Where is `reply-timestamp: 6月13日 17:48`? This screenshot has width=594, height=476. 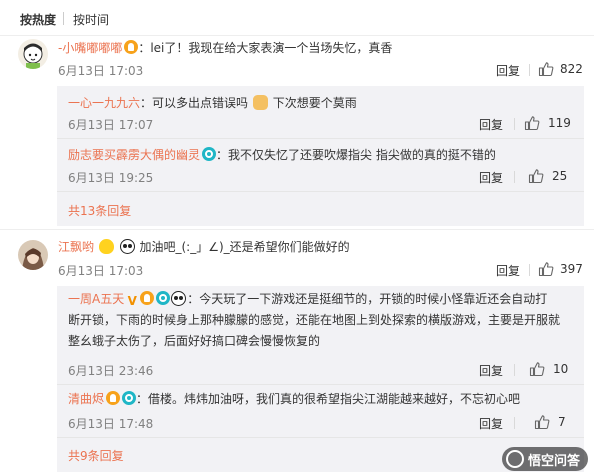
reply-timestamp: 6月13日 17:48 is located at coordinates (111, 424).